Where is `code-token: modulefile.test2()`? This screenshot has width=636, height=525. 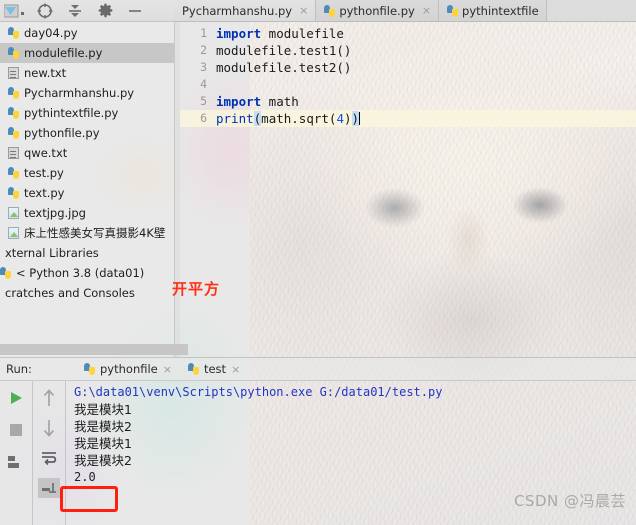 code-token: modulefile.test2() is located at coordinates (284, 67).